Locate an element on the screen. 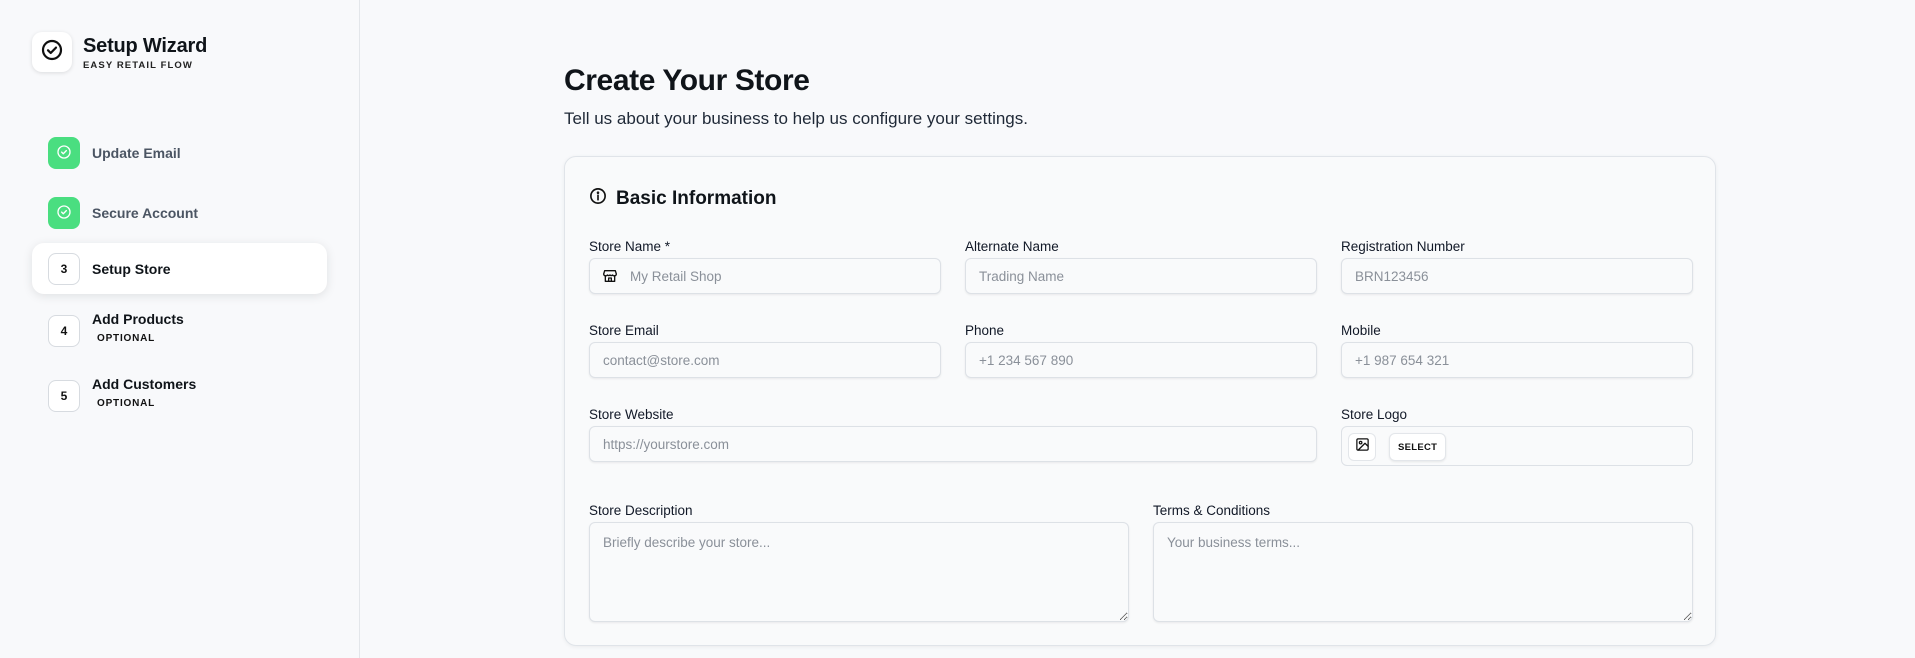 This screenshot has height=658, width=1915. store-description-label: Store Description is located at coordinates (641, 510).